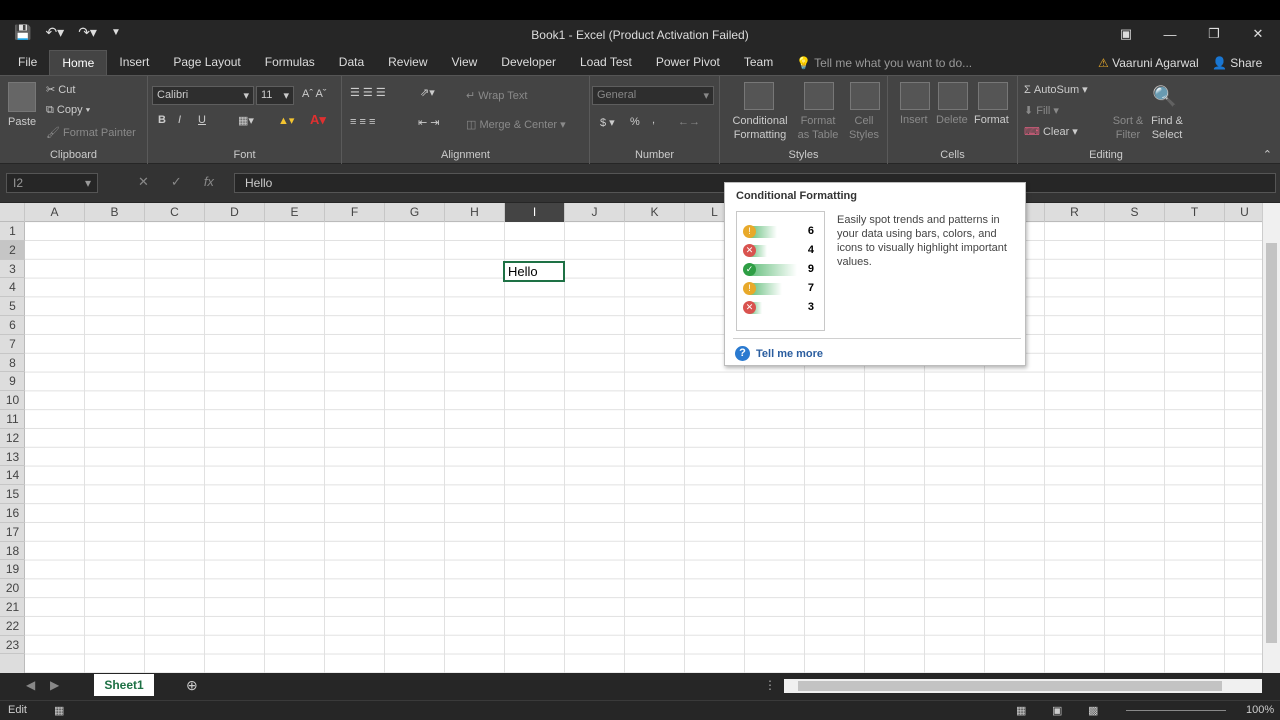 The image size is (1280, 720). I want to click on row-header: 18, so click(12, 551).